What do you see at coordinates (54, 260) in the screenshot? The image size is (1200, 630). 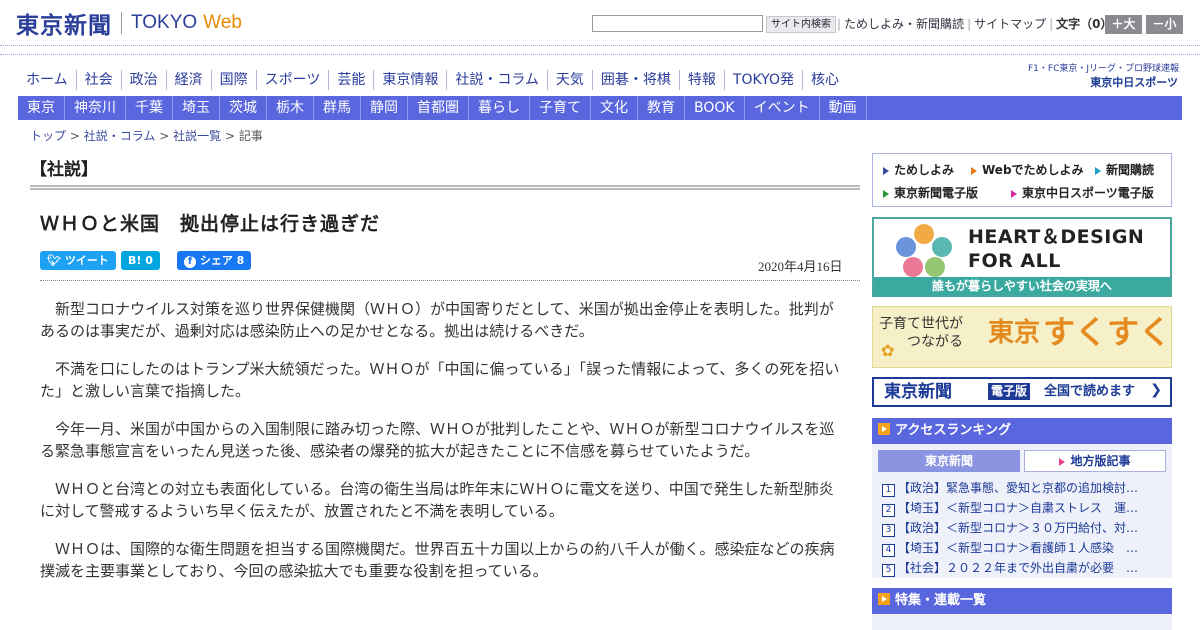 I see `twitter-bird-icon: 🐦︎` at bounding box center [54, 260].